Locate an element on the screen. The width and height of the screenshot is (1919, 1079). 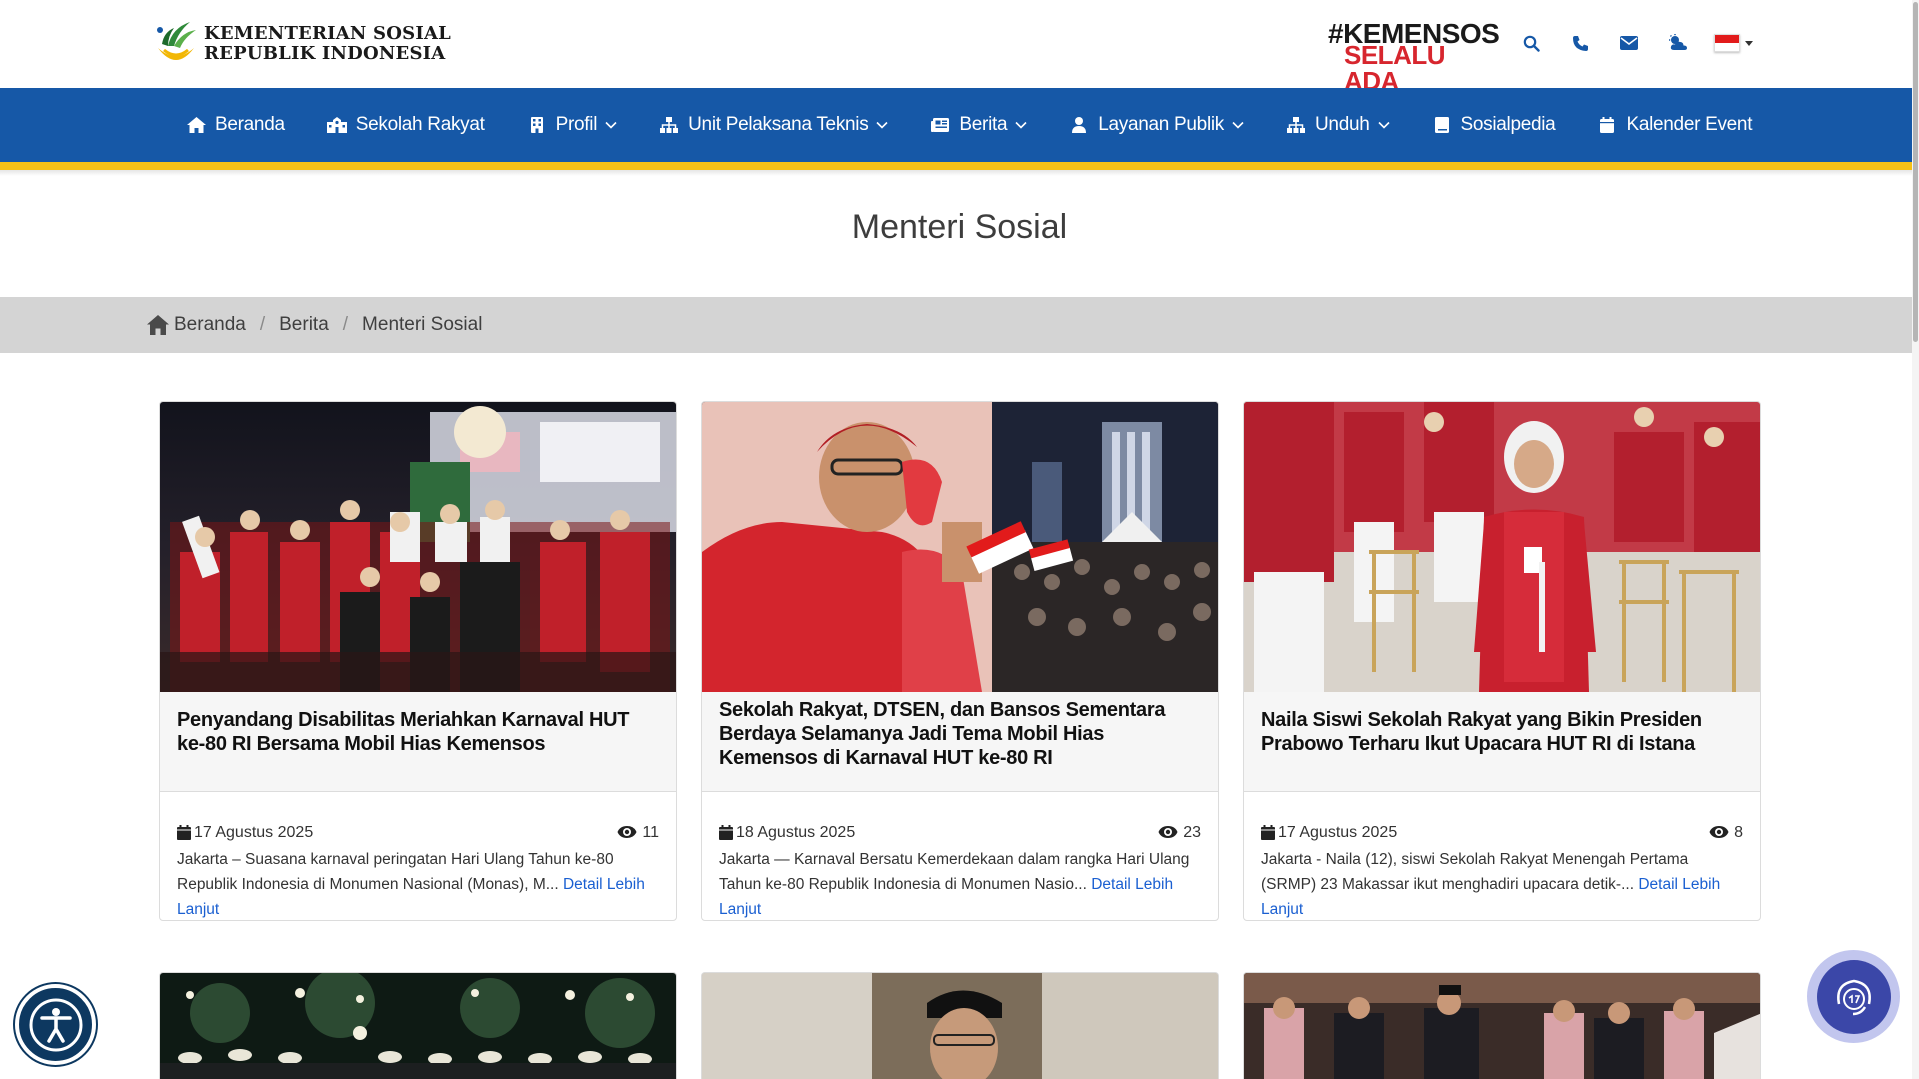
nav-label: Kalender Event is located at coordinates (1689, 124).